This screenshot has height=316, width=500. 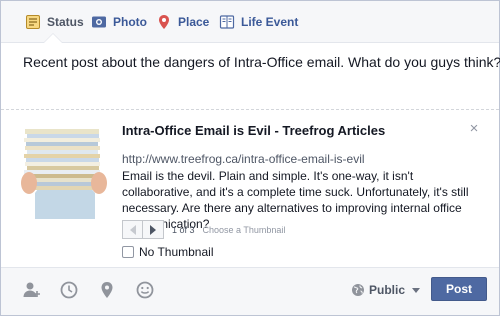 I want to click on link-thumbnail, so click(x=64, y=171).